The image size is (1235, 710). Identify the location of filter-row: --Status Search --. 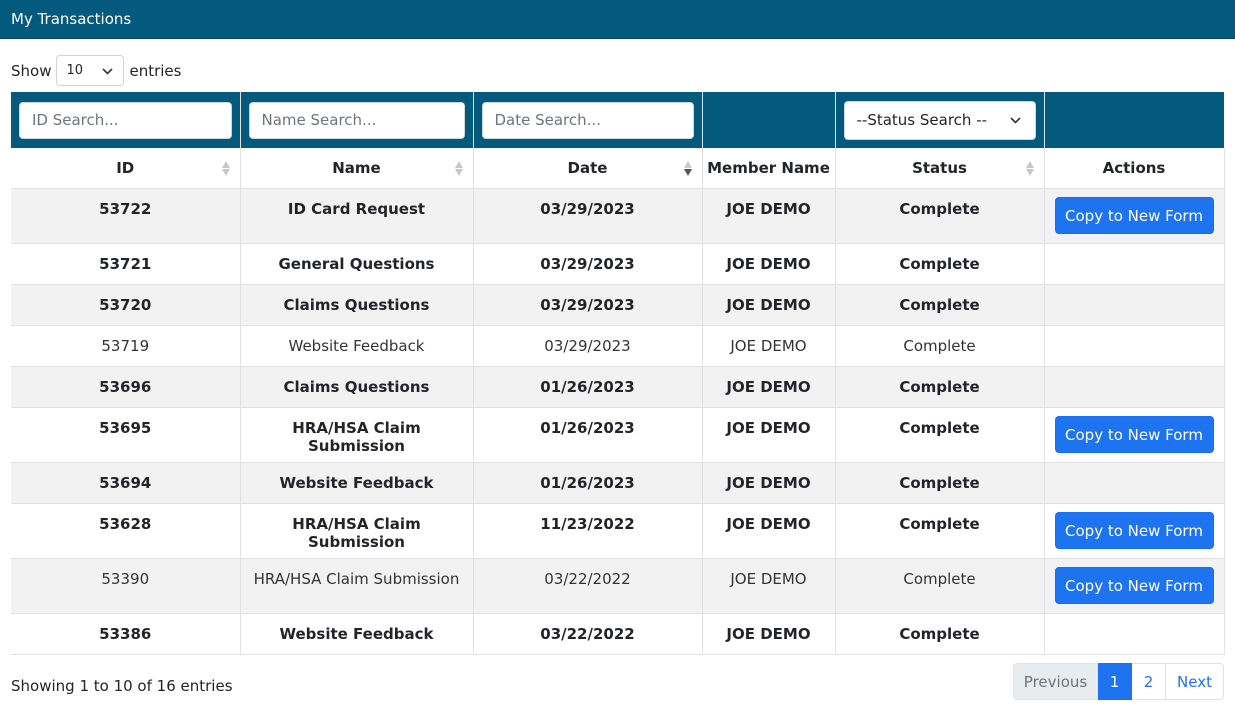
(617, 120).